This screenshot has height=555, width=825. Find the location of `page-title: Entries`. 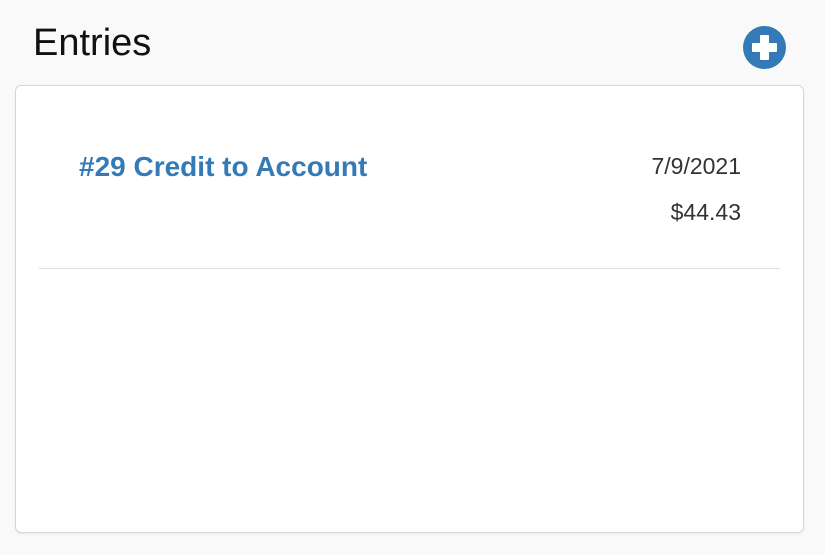

page-title: Entries is located at coordinates (92, 43).